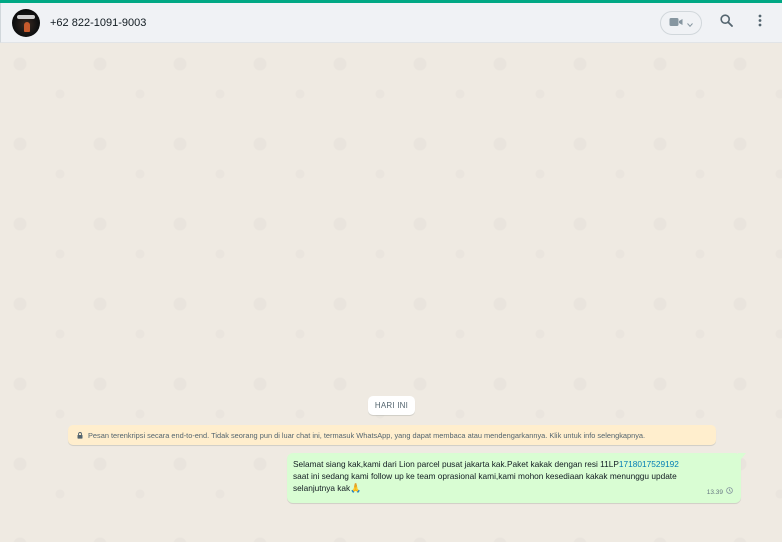 This screenshot has width=782, height=542. I want to click on contact-name: +62 822-1091-9003, so click(98, 23).